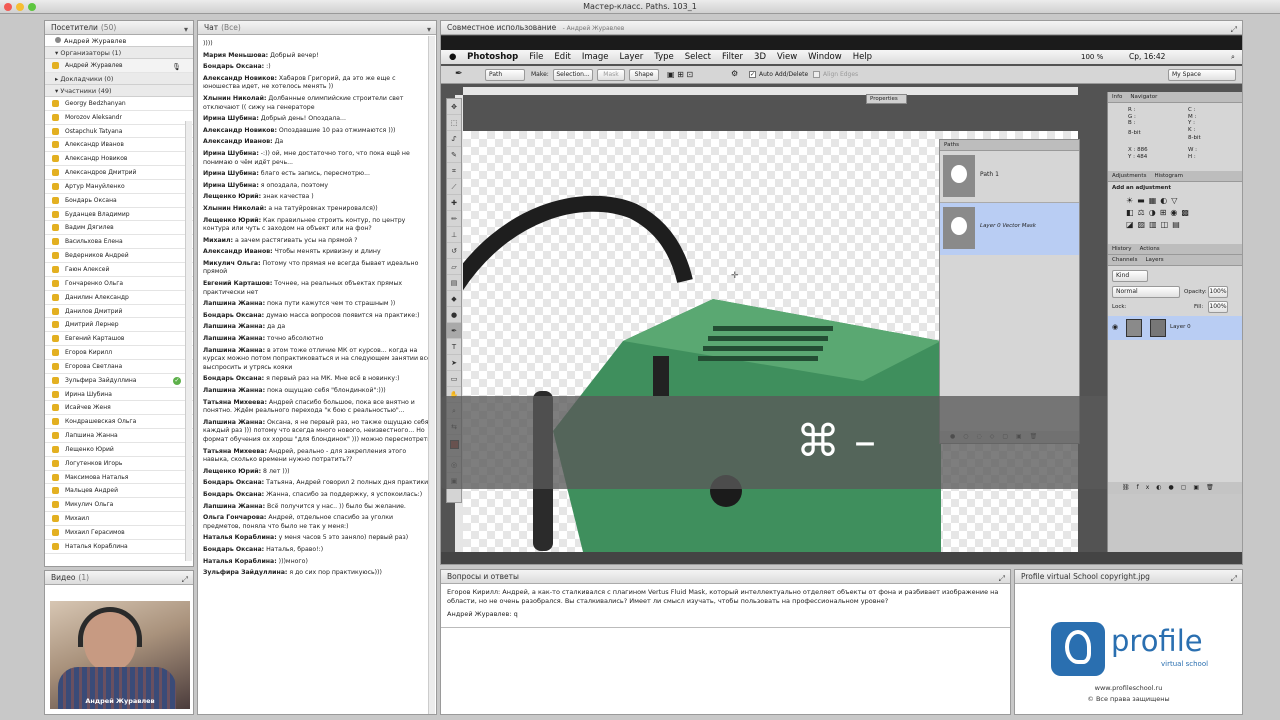 Image resolution: width=1280 pixels, height=720 pixels. Describe the element at coordinates (454, 235) in the screenshot. I see `stamp-tool-icon: ⊥` at that location.